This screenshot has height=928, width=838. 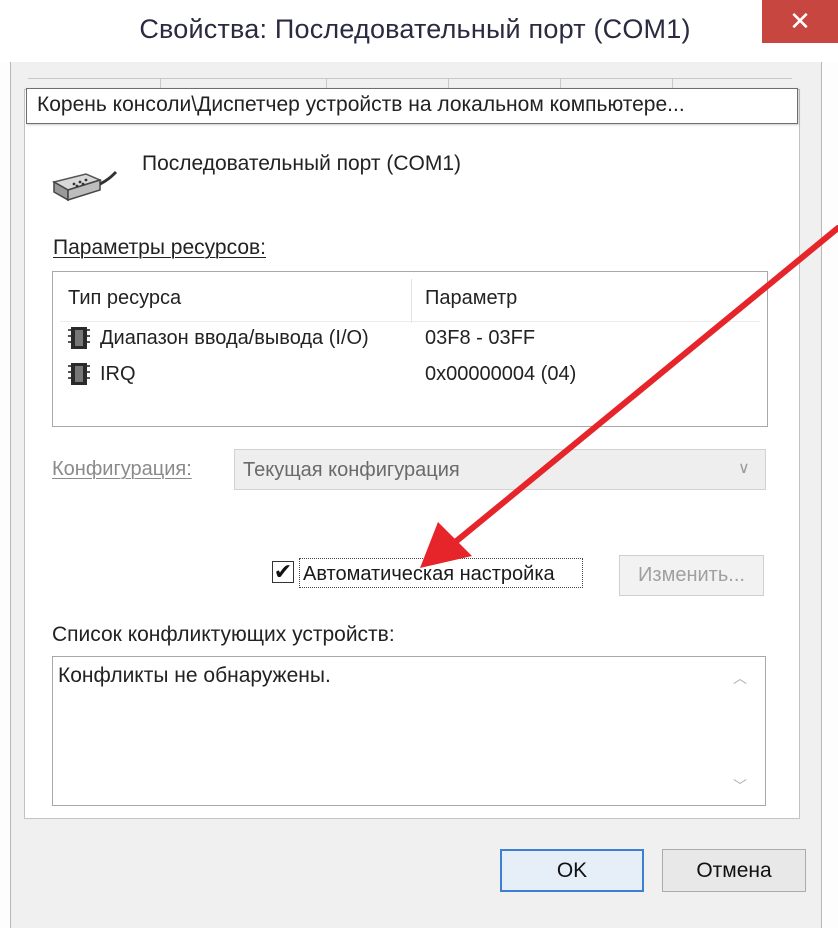 I want to click on ok-button: OK, so click(x=572, y=870).